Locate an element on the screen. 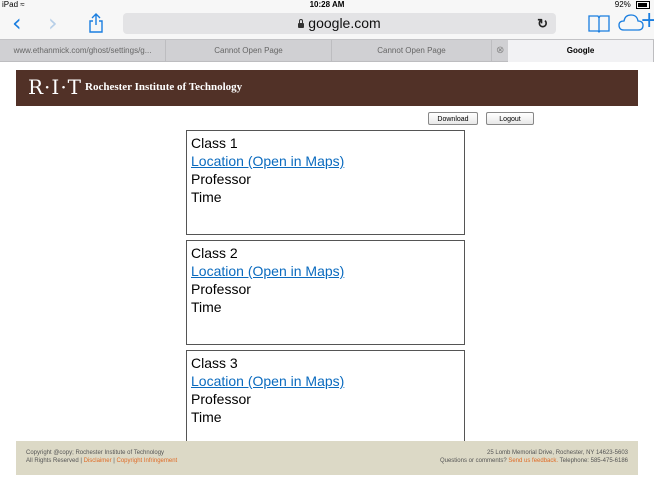  lock-icon is located at coordinates (301, 23).